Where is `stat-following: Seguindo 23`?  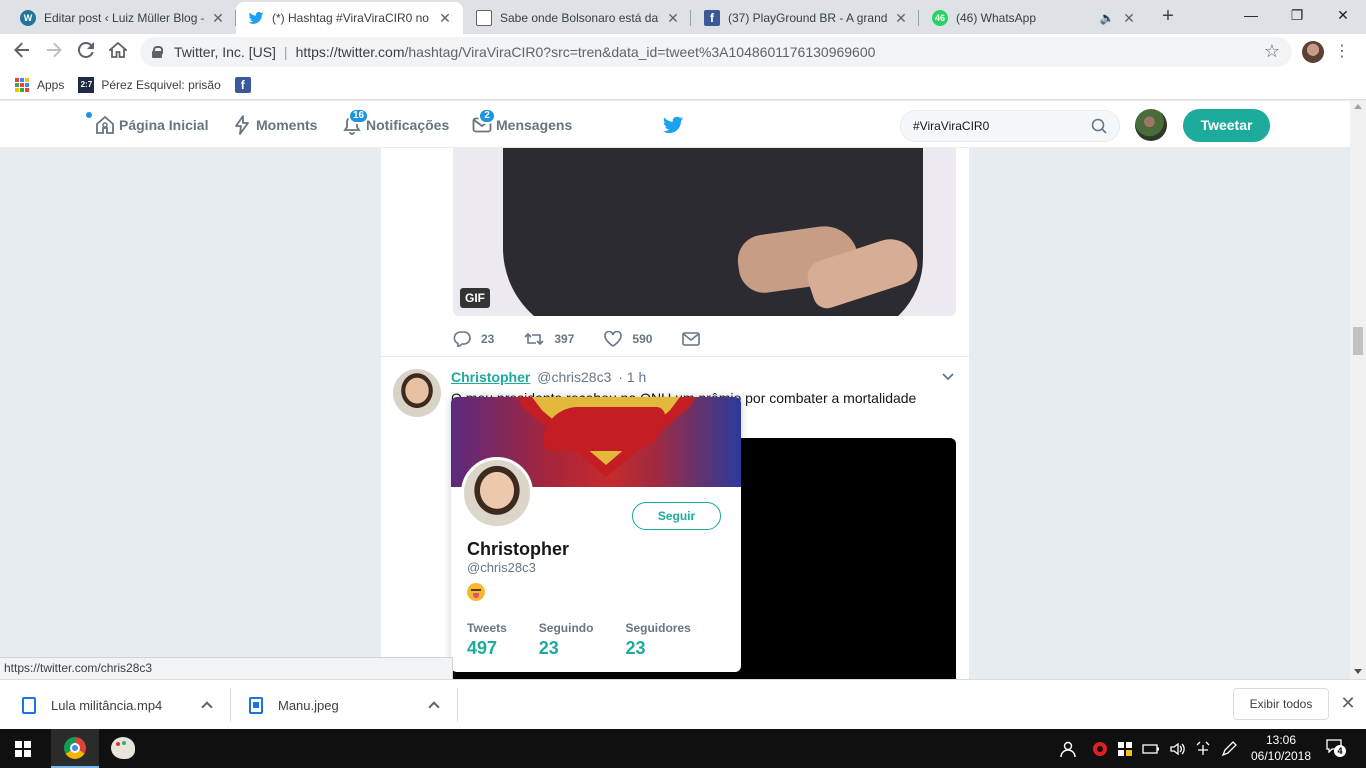
stat-following: Seguindo 23 is located at coordinates (566, 640).